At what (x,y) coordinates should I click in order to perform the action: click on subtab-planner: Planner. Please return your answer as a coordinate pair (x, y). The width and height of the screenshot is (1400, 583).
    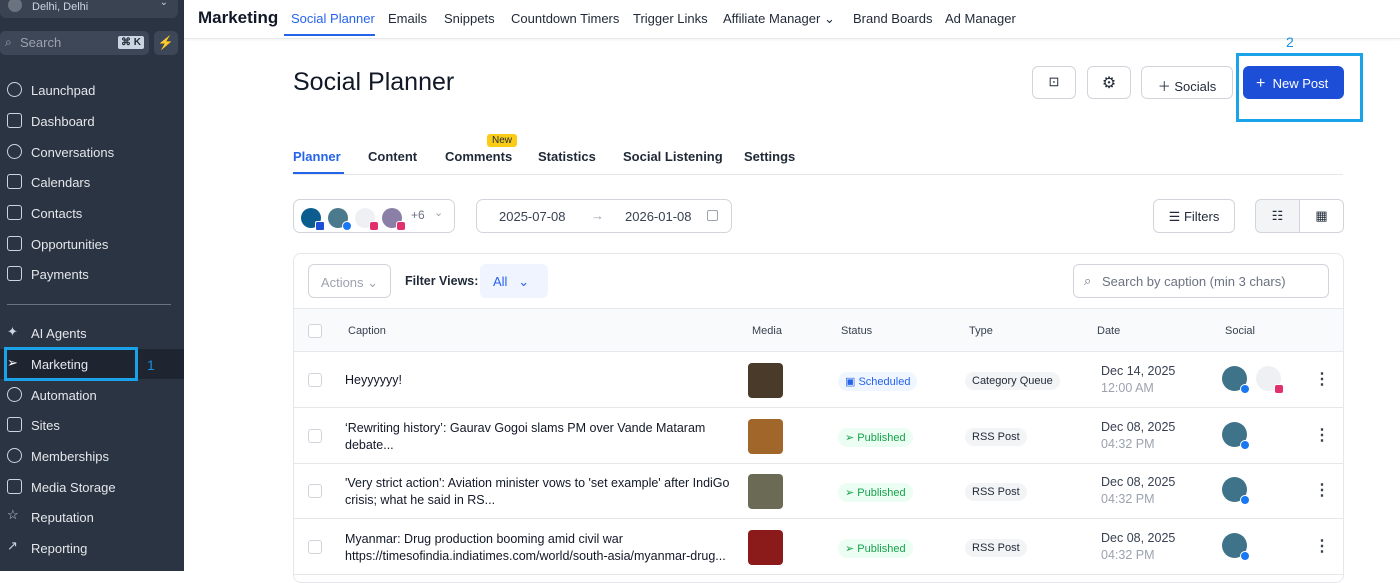
    Looking at the image, I should click on (317, 156).